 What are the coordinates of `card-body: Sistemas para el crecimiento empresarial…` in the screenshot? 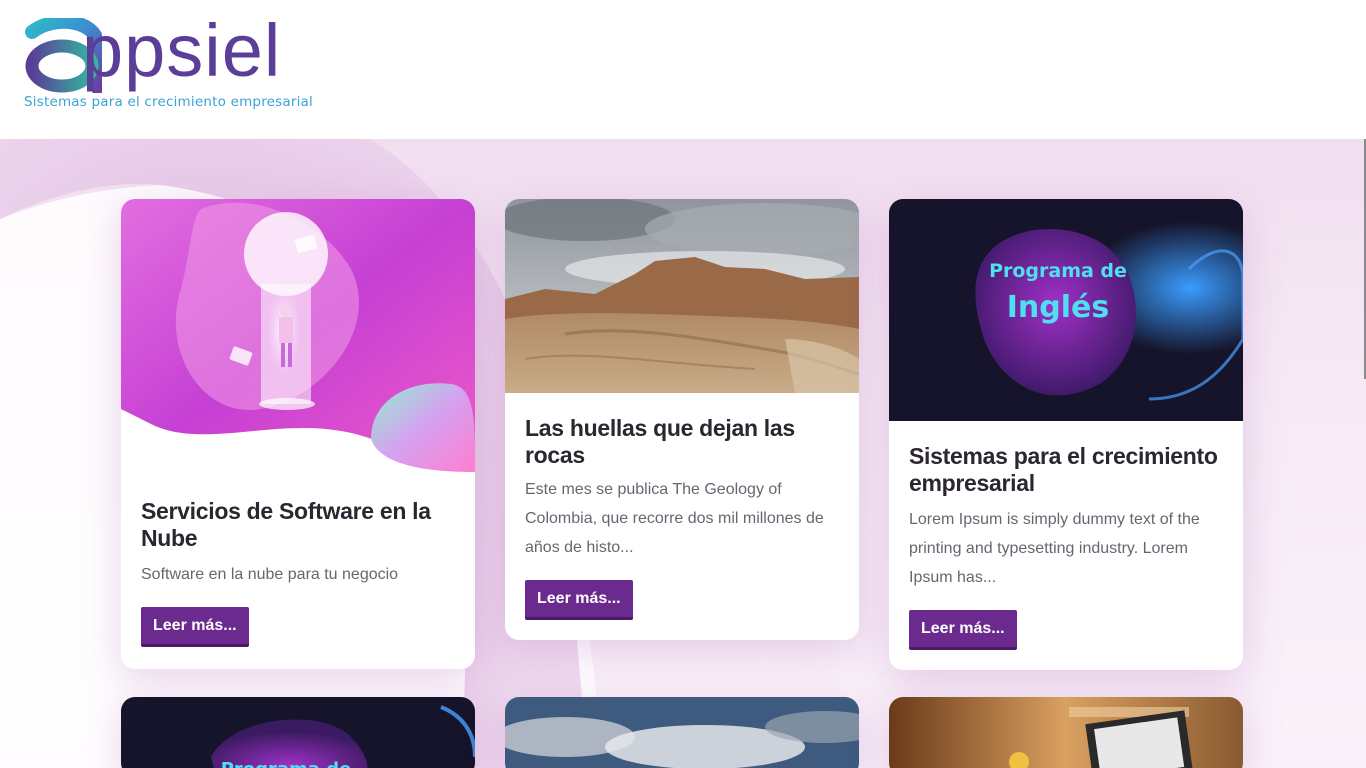 It's located at (1066, 545).